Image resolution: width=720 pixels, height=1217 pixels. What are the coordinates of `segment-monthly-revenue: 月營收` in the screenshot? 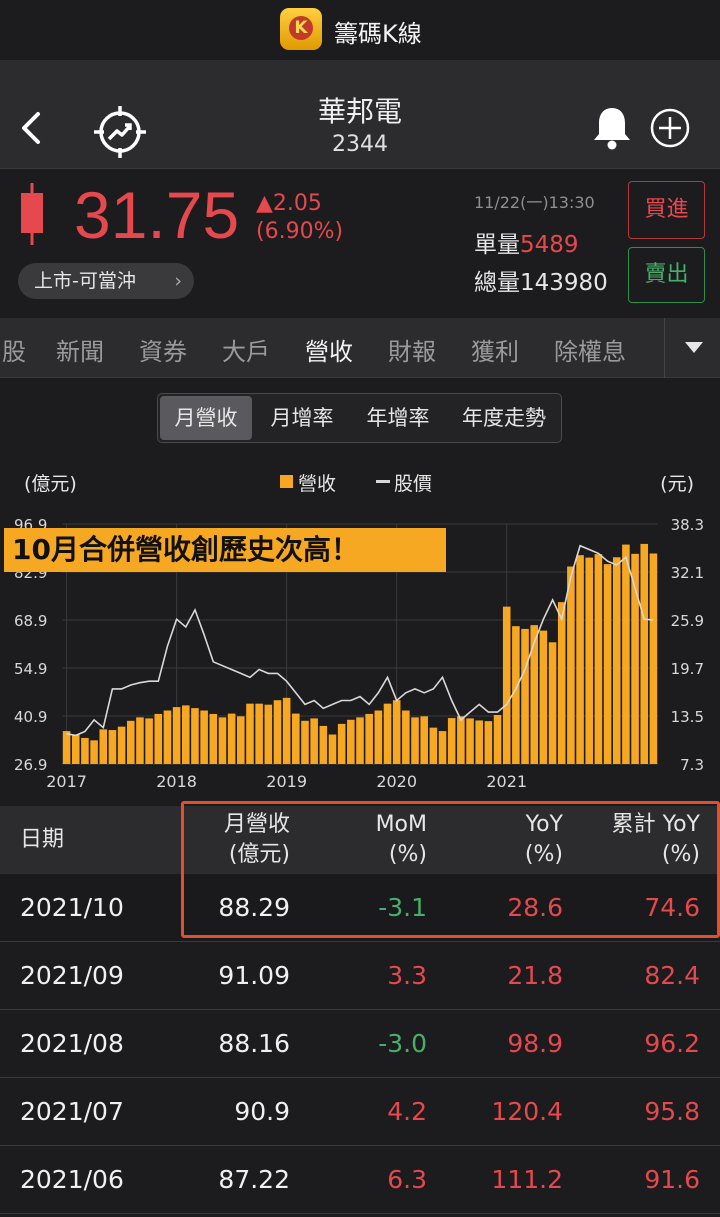 It's located at (206, 418).